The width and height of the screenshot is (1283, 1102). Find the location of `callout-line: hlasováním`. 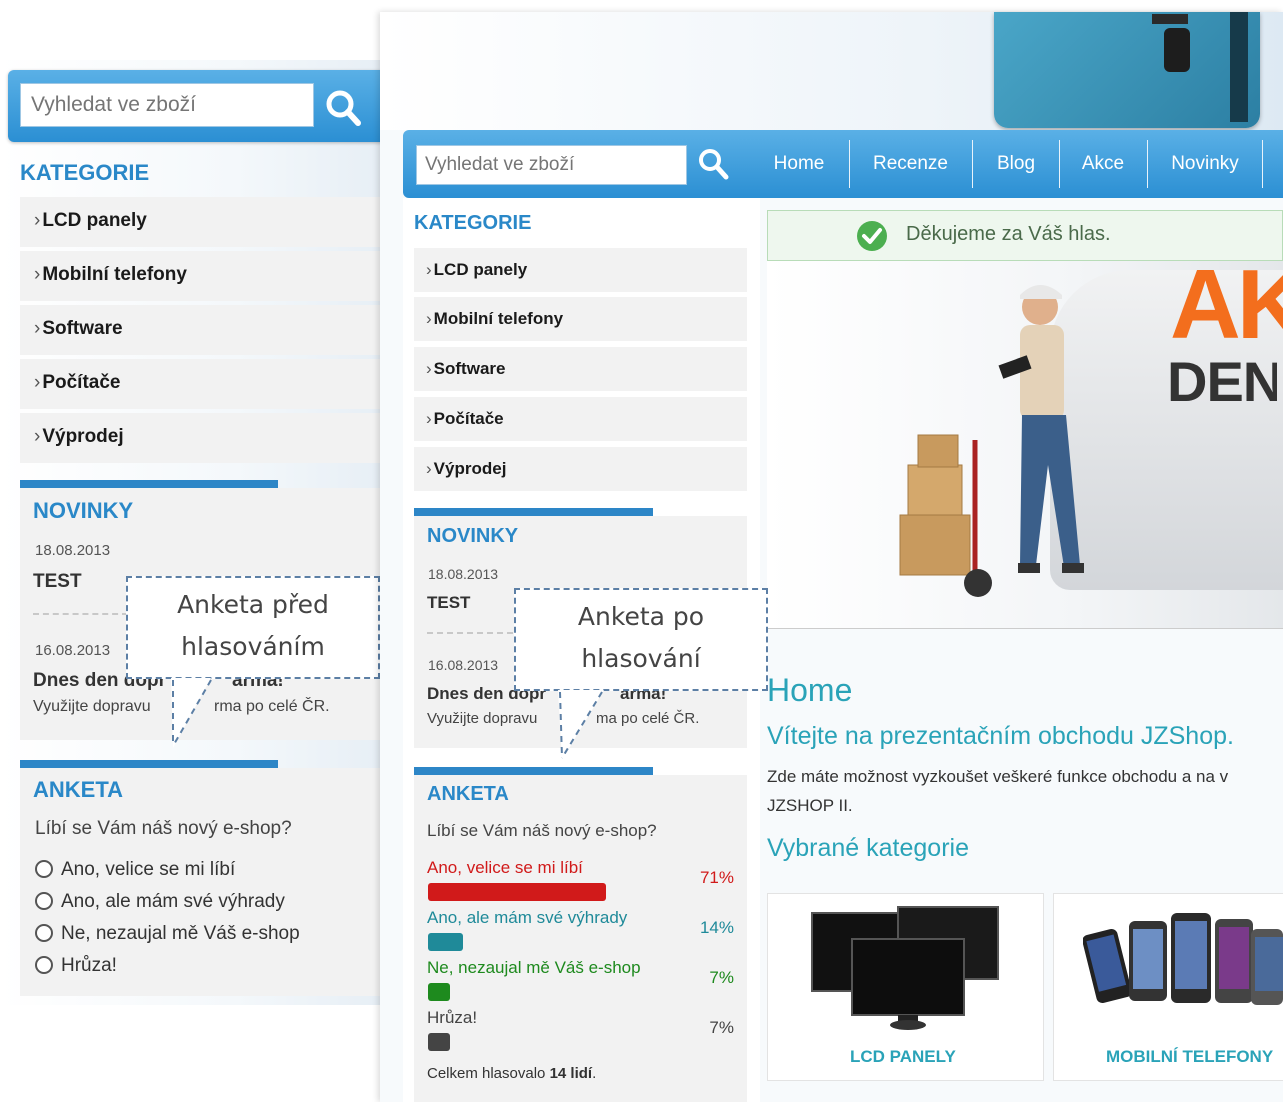

callout-line: hlasováním is located at coordinates (253, 646).